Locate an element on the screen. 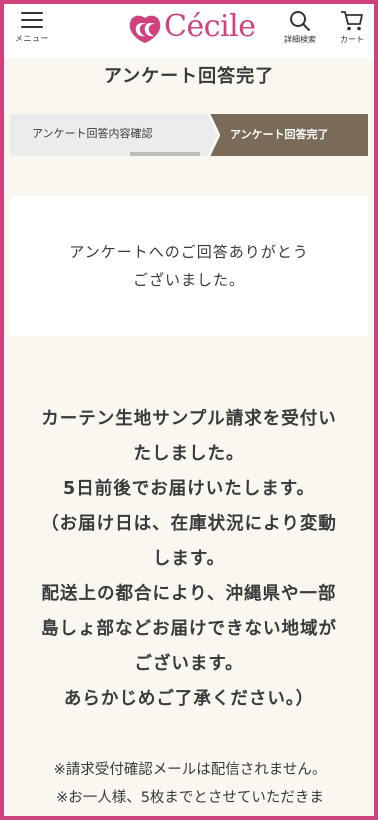  hamburger-icon is located at coordinates (32, 20).